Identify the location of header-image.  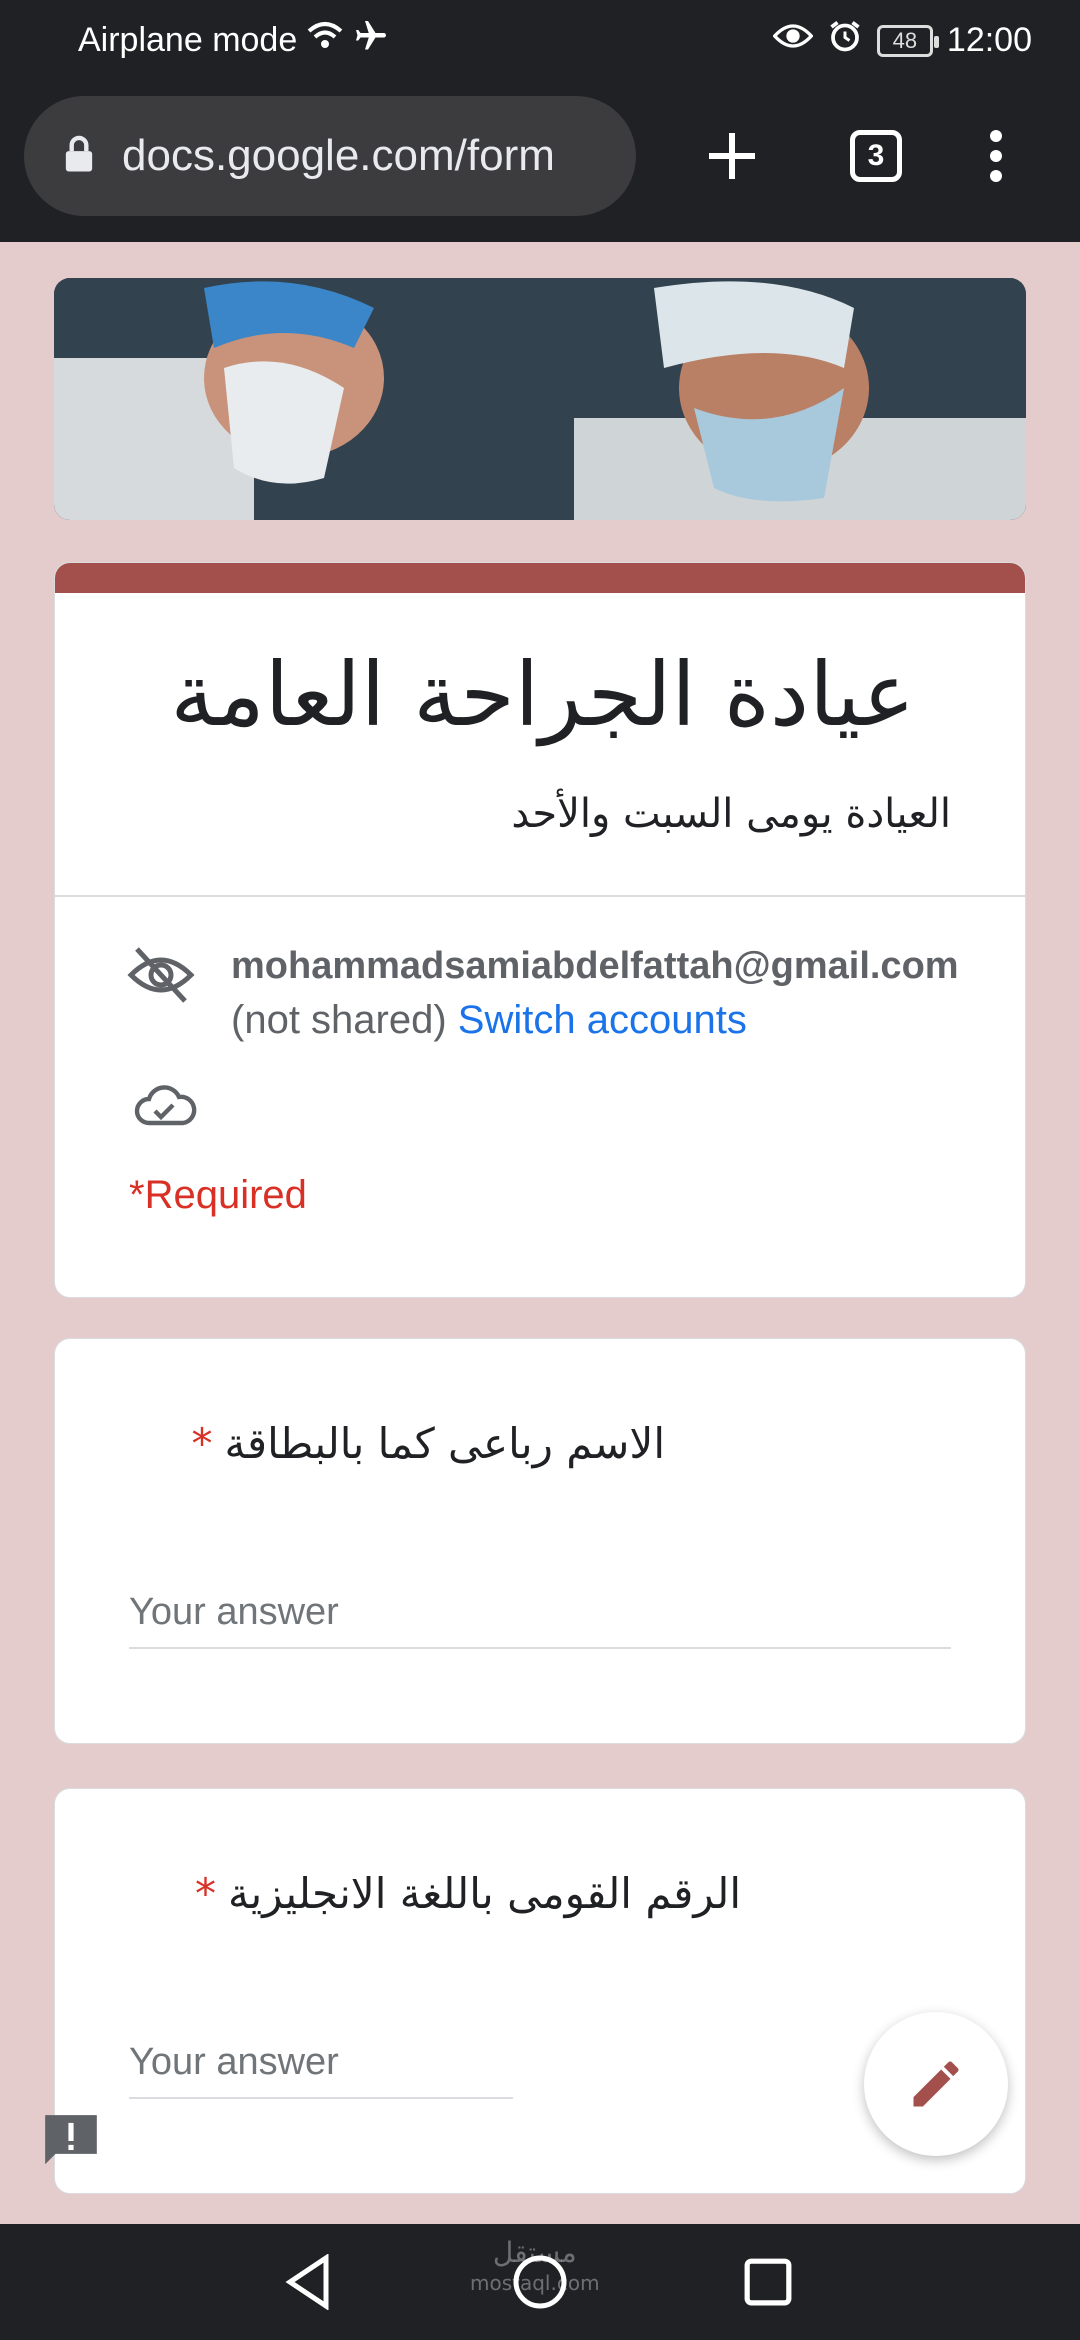
(540, 399).